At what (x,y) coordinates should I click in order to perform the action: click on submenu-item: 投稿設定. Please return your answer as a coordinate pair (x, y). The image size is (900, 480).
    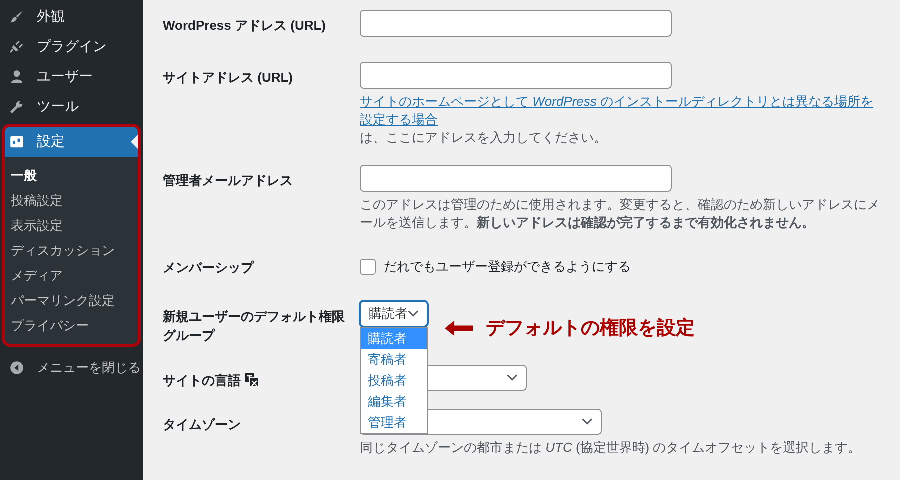
    Looking at the image, I should click on (71, 200).